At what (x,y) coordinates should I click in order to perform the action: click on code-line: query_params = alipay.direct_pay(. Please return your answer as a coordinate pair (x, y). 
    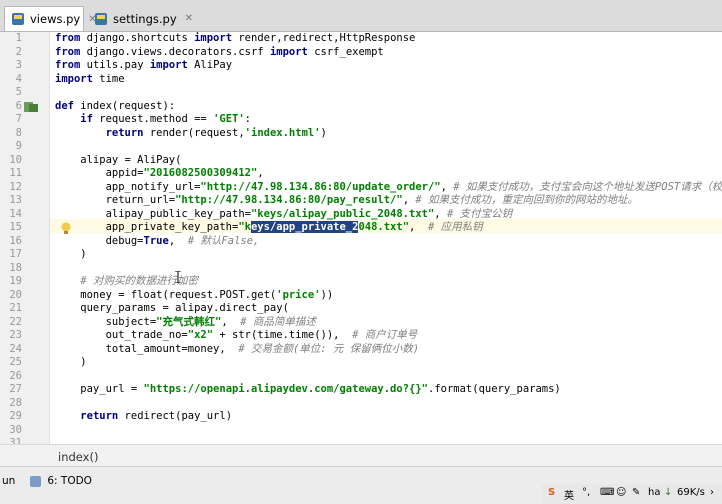
    Looking at the image, I should click on (172, 309).